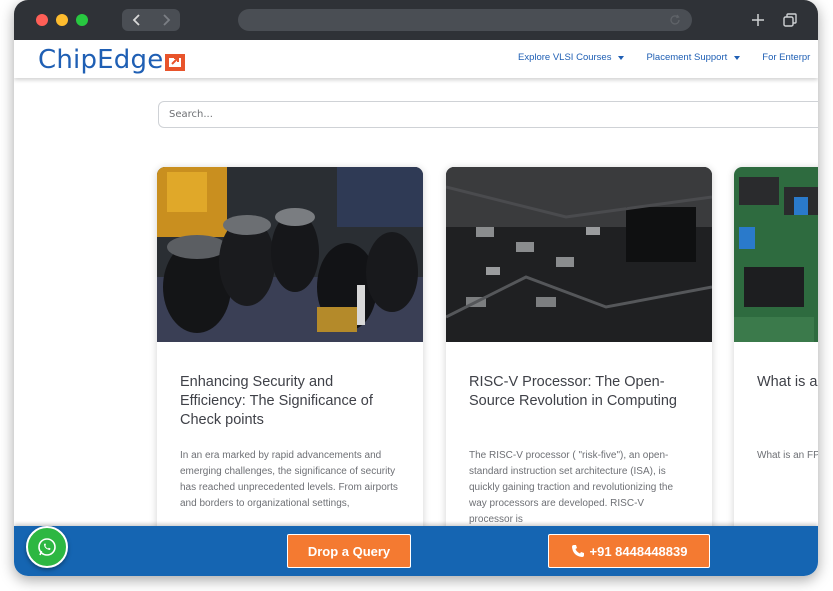 The width and height of the screenshot is (833, 591). Describe the element at coordinates (638, 551) in the screenshot. I see `phone-number-label: +91 8448448839` at that location.